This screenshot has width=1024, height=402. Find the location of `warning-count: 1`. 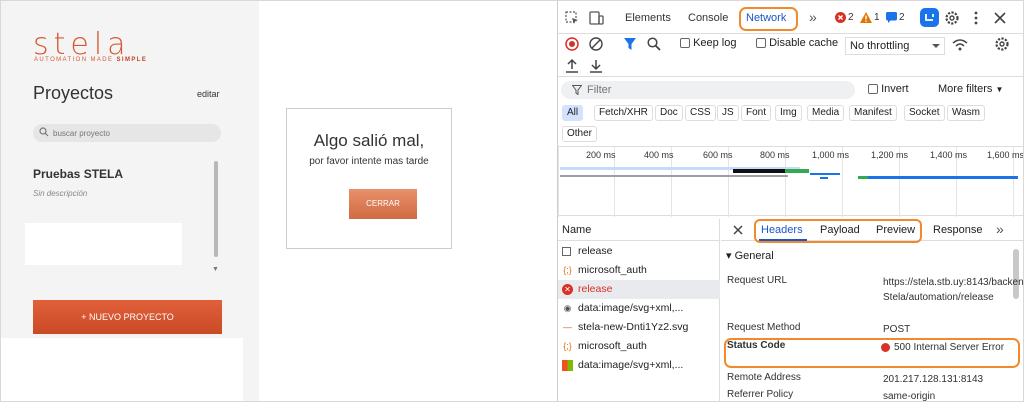

warning-count: 1 is located at coordinates (877, 17).